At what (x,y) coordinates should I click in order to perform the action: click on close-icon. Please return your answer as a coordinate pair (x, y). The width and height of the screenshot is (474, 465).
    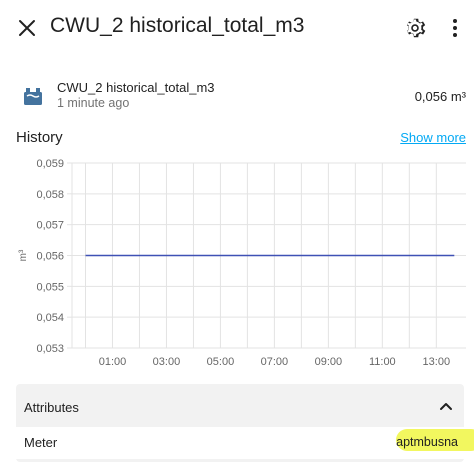
    Looking at the image, I should click on (27, 28).